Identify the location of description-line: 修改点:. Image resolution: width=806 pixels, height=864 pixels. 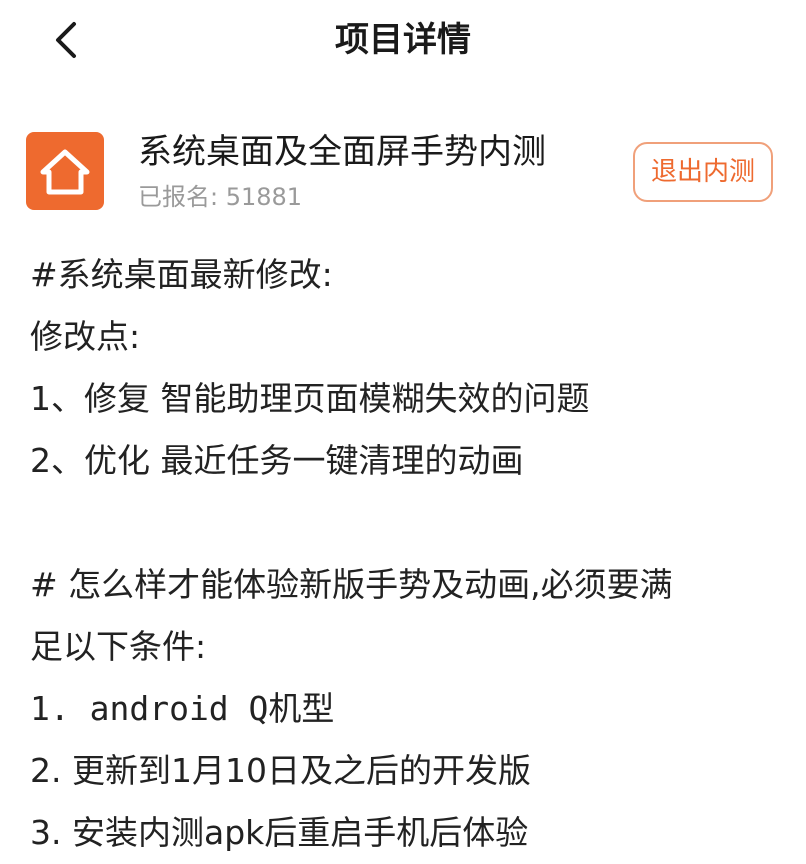
(85, 336).